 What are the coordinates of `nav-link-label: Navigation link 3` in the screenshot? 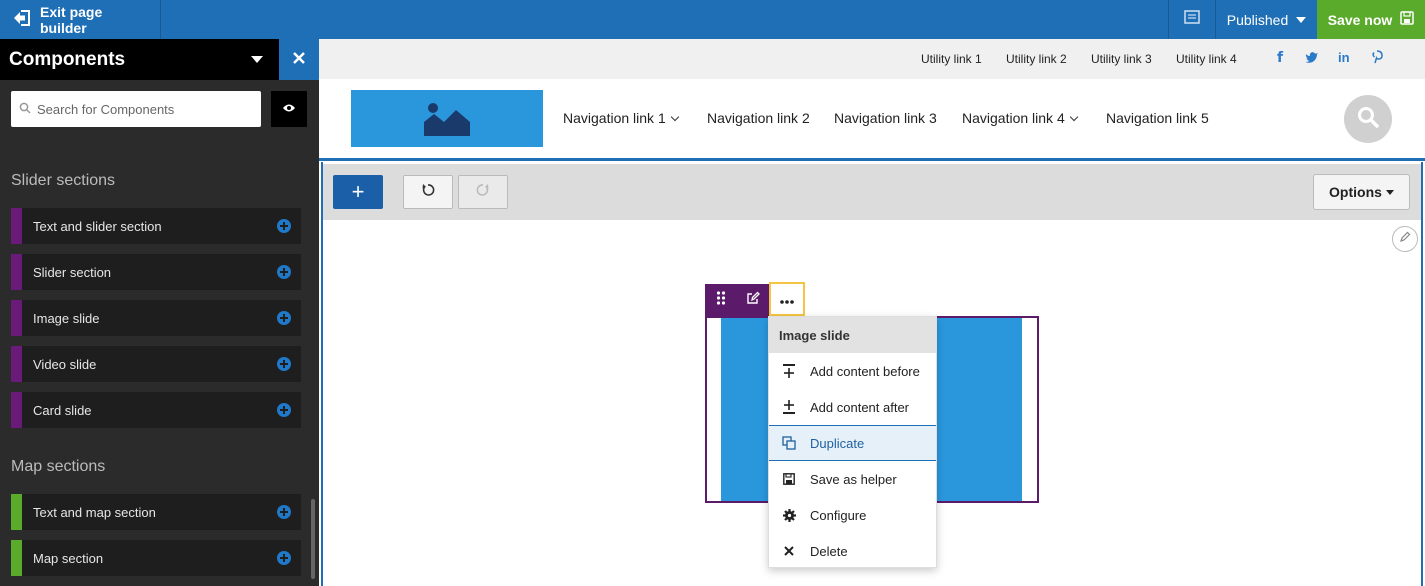 It's located at (885, 118).